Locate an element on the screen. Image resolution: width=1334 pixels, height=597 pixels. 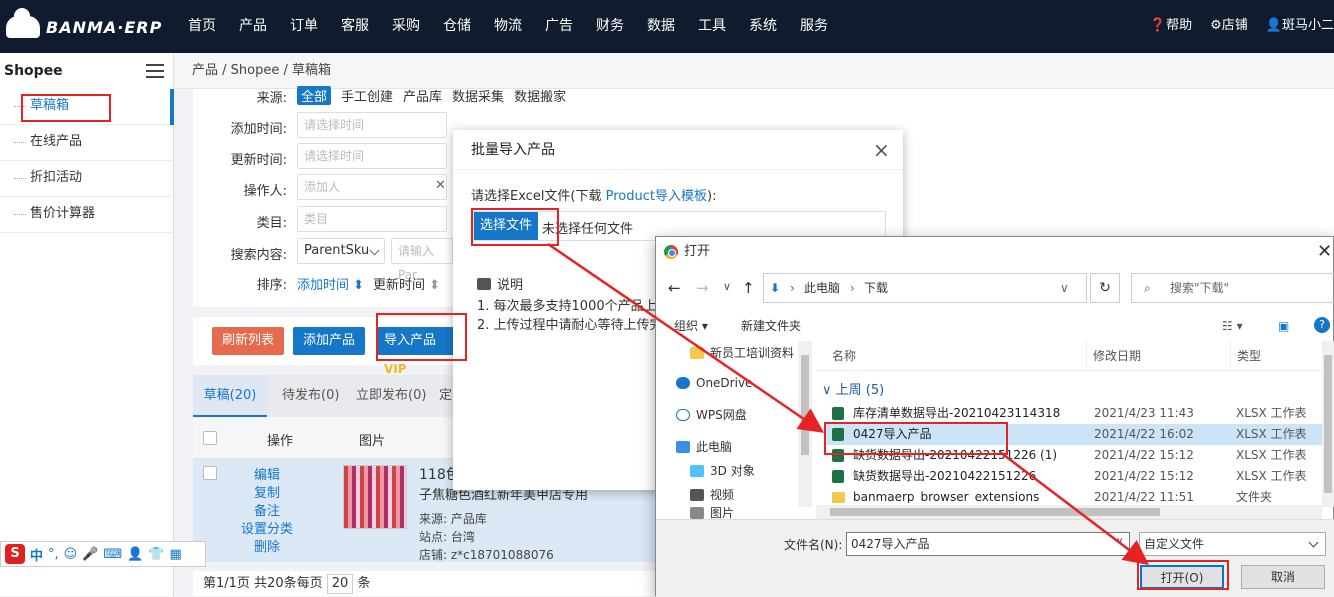
arrow-to-file is located at coordinates (686, 337).